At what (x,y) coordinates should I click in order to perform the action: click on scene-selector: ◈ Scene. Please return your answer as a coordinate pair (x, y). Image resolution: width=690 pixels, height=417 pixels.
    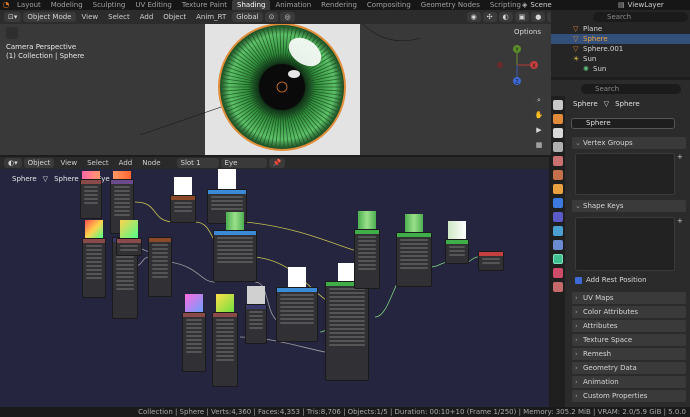
    Looking at the image, I should click on (560, 5).